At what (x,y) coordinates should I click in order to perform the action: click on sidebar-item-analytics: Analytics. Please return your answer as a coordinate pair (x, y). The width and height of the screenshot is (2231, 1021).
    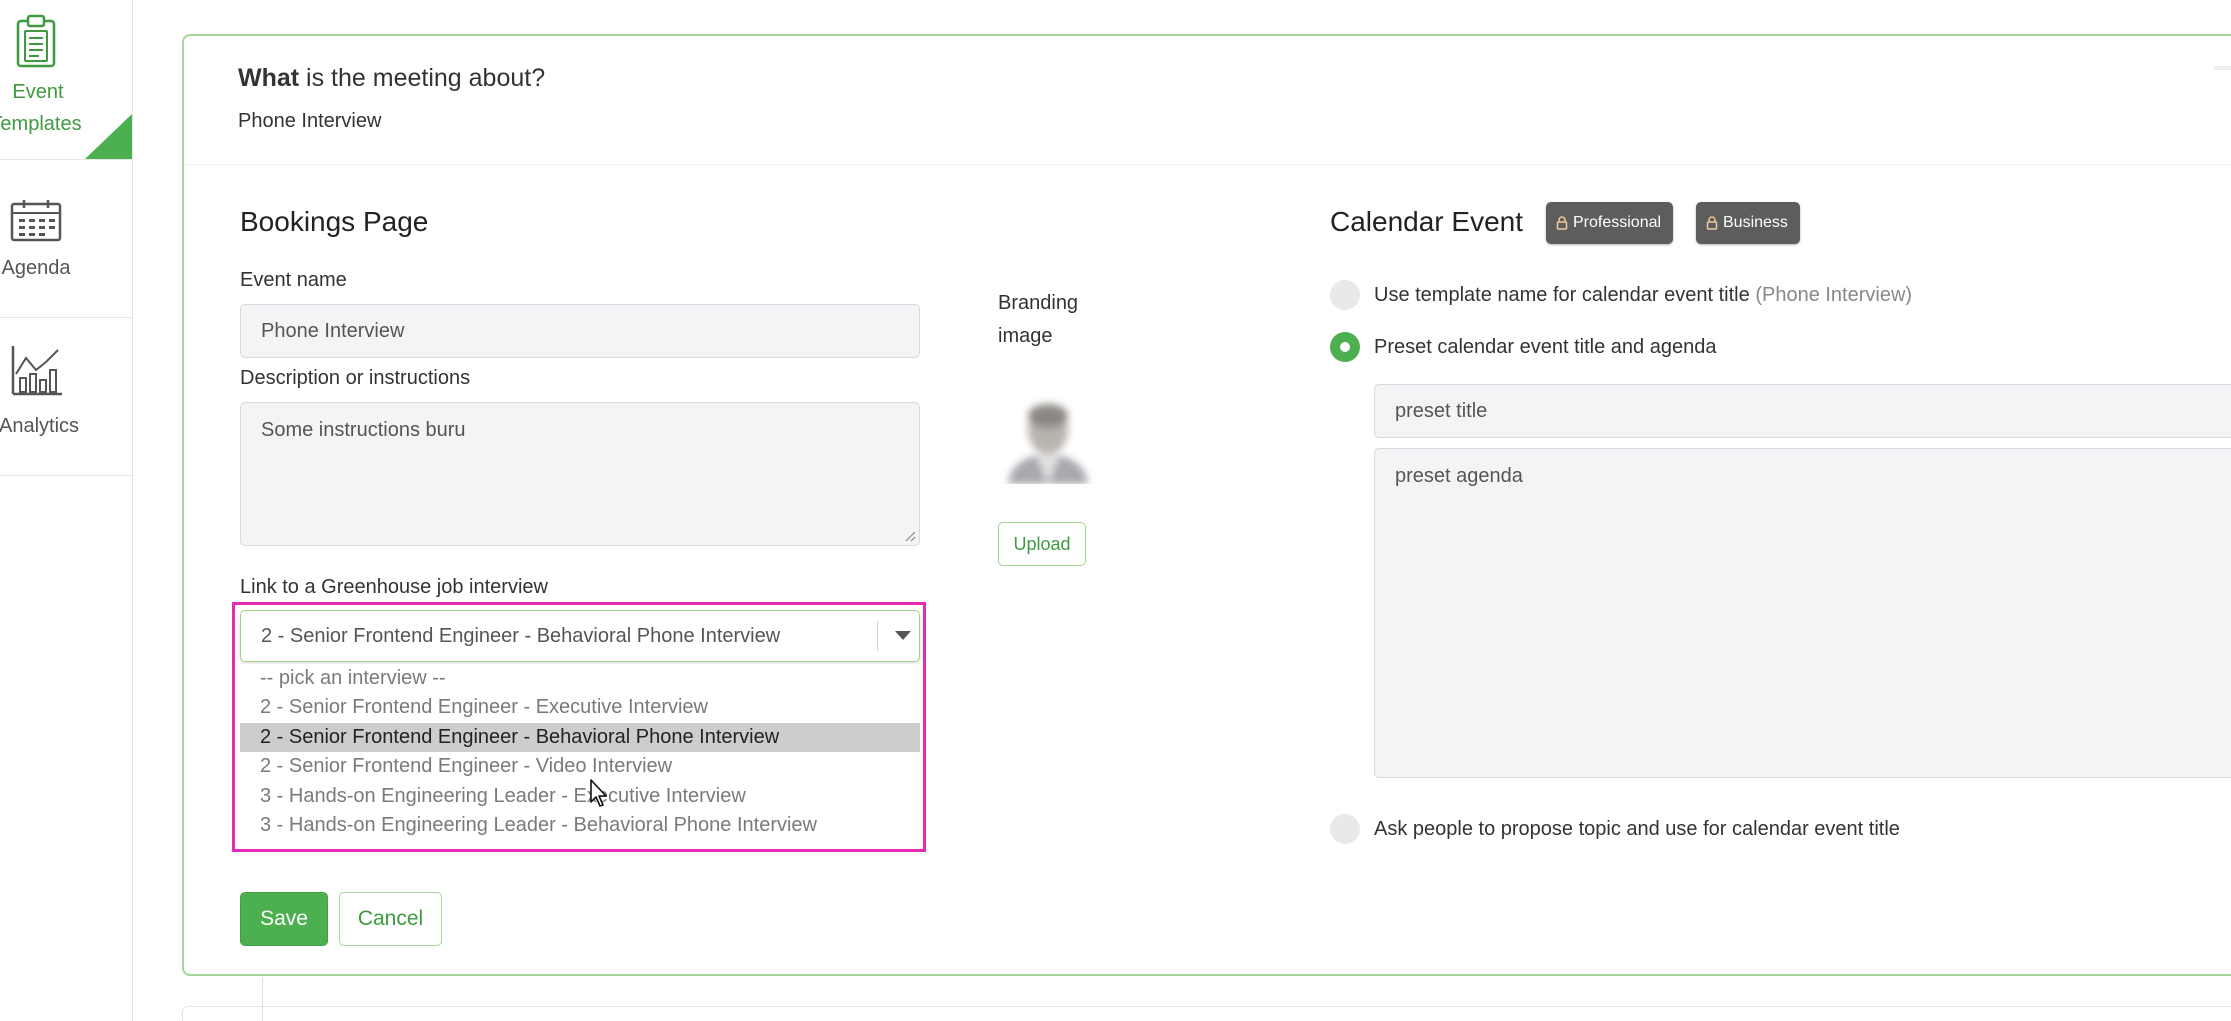
    Looking at the image, I should click on (66, 397).